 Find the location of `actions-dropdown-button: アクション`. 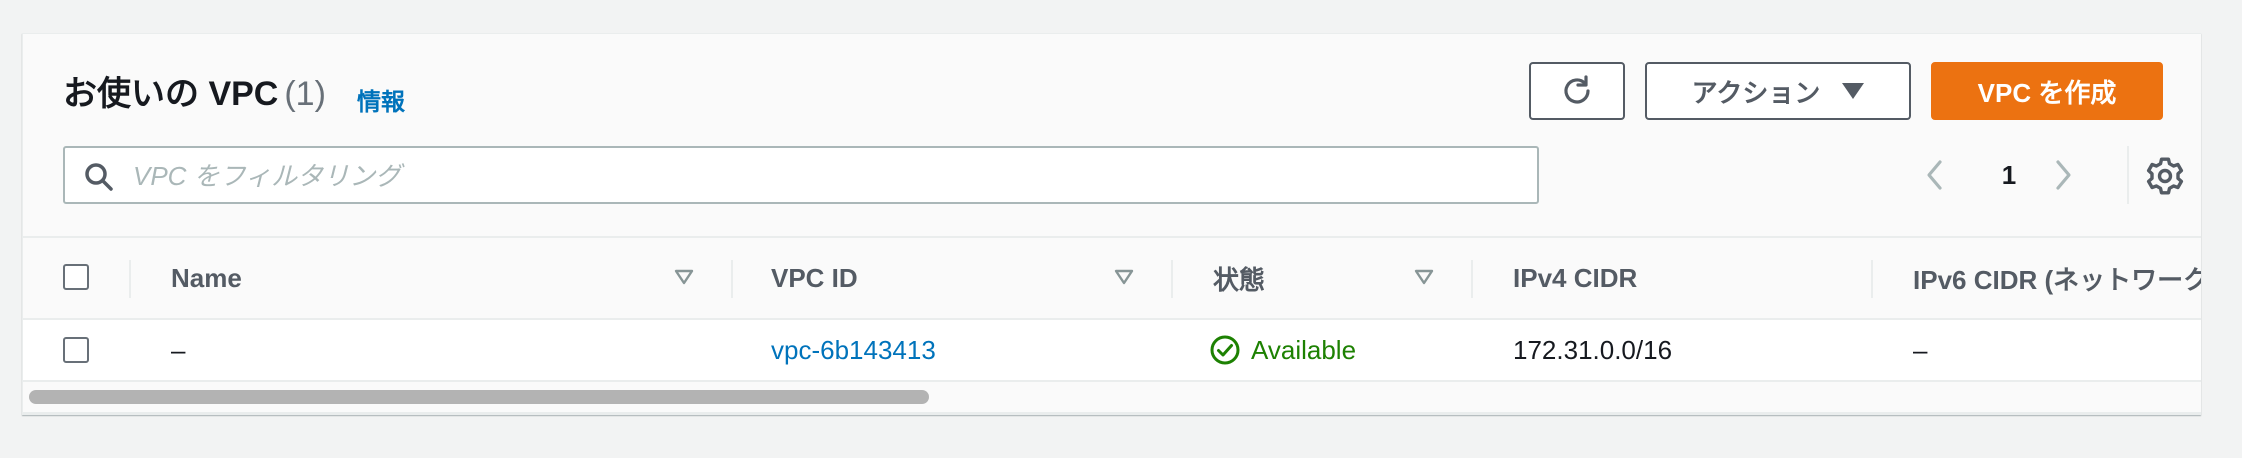

actions-dropdown-button: アクション is located at coordinates (1778, 91).